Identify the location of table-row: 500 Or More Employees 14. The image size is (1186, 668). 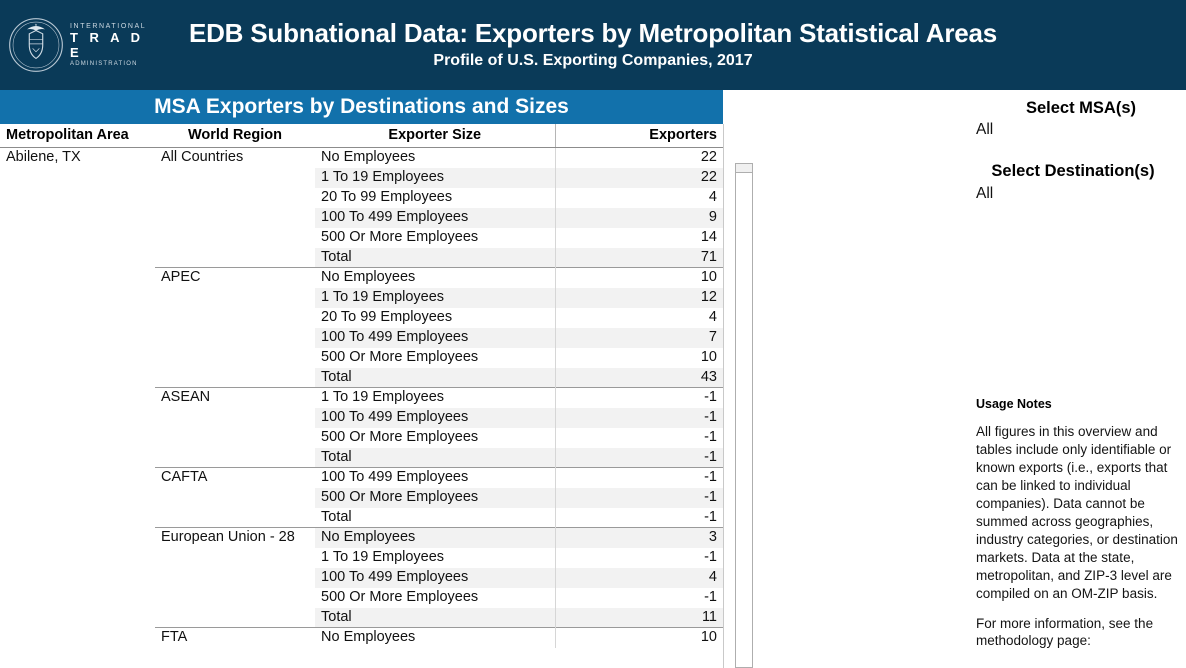
(361, 237).